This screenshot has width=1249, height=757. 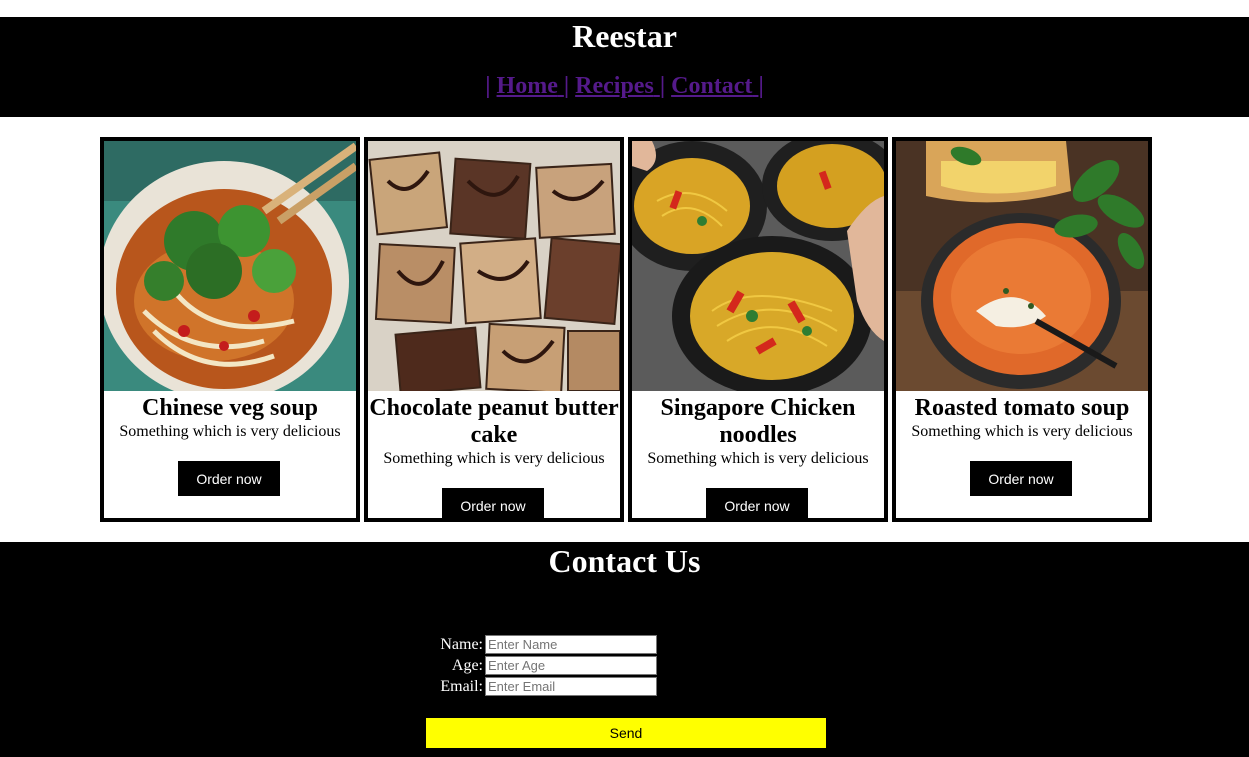 What do you see at coordinates (617, 86) in the screenshot?
I see `nav-link-recipes: Recipes` at bounding box center [617, 86].